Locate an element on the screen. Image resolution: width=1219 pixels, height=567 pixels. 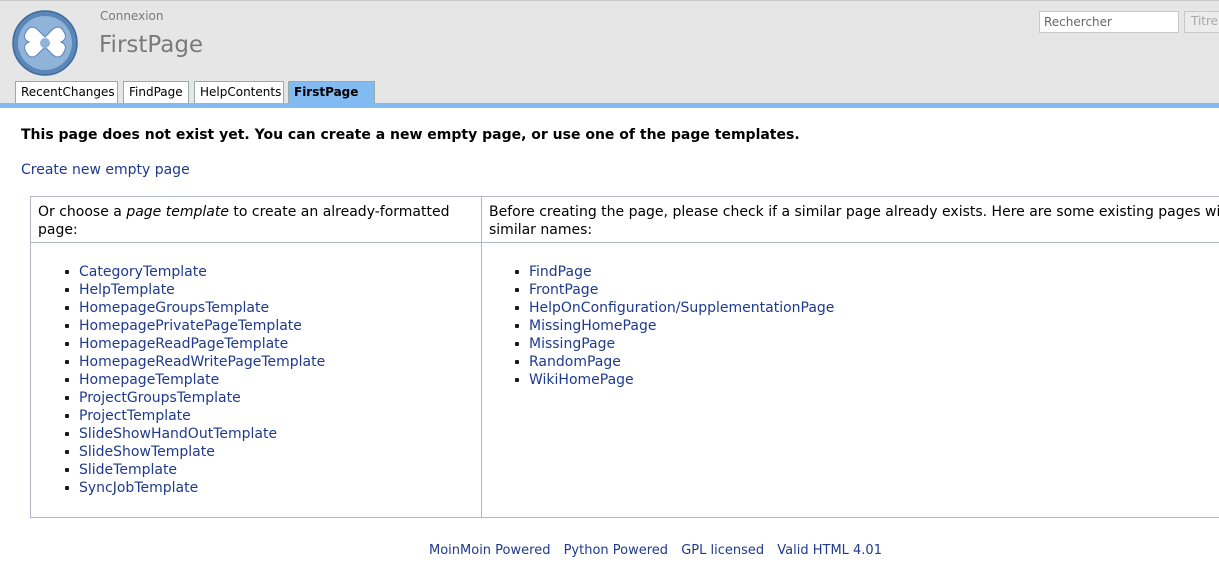
template-link: HomepageReadPageTemplate is located at coordinates (183, 344).